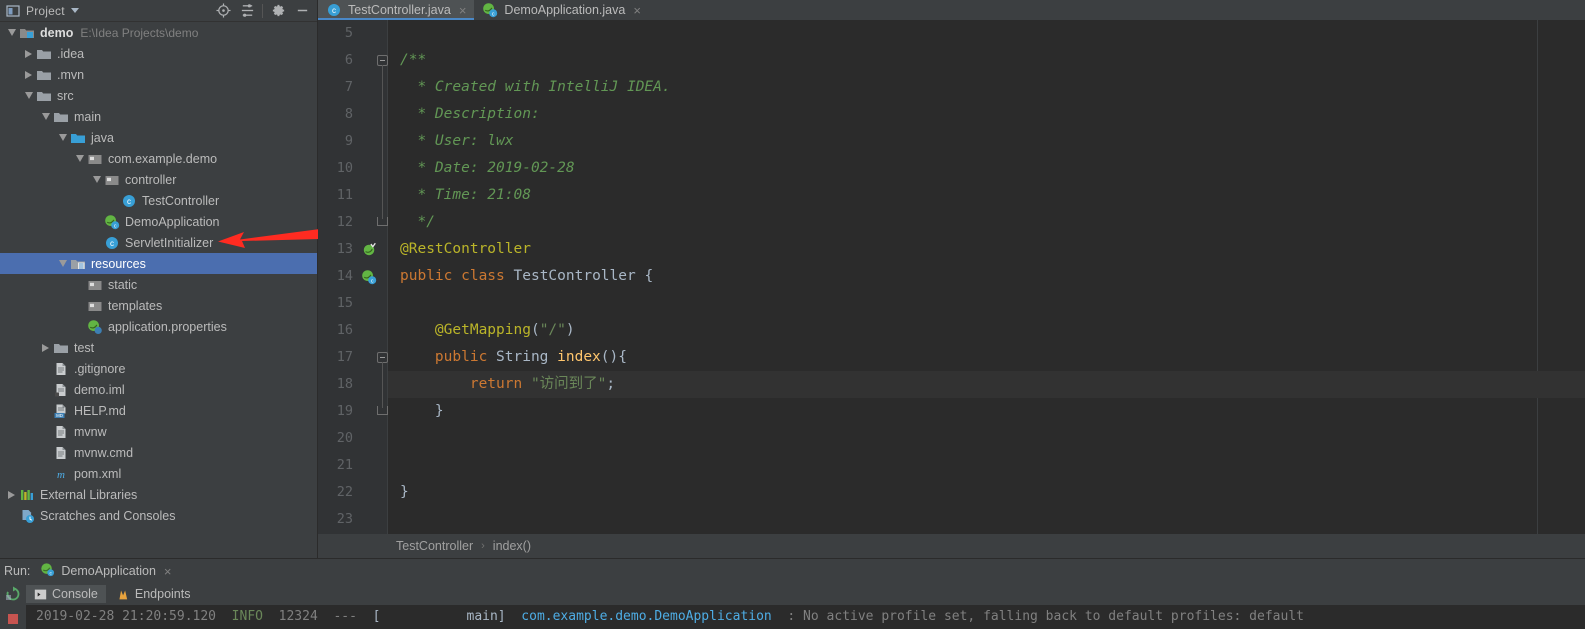 This screenshot has width=1585, height=629. What do you see at coordinates (278, 11) in the screenshot?
I see `settings-gear-icon` at bounding box center [278, 11].